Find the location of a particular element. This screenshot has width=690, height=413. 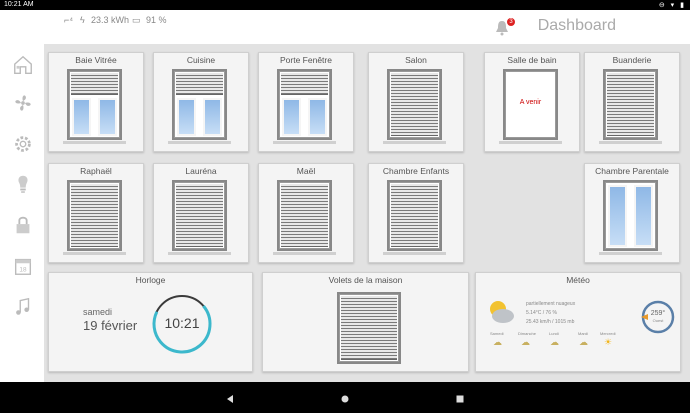

tile-title: Maël is located at coordinates (306, 171).